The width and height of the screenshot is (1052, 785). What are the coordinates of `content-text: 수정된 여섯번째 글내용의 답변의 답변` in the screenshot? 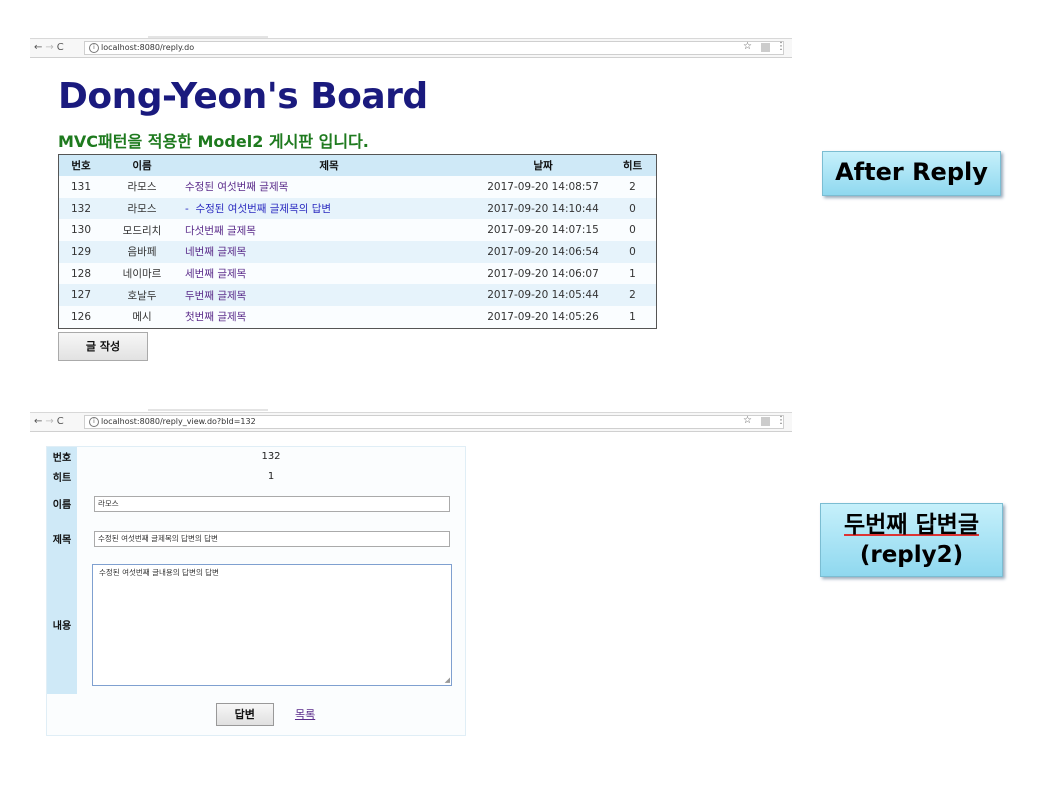 It's located at (159, 572).